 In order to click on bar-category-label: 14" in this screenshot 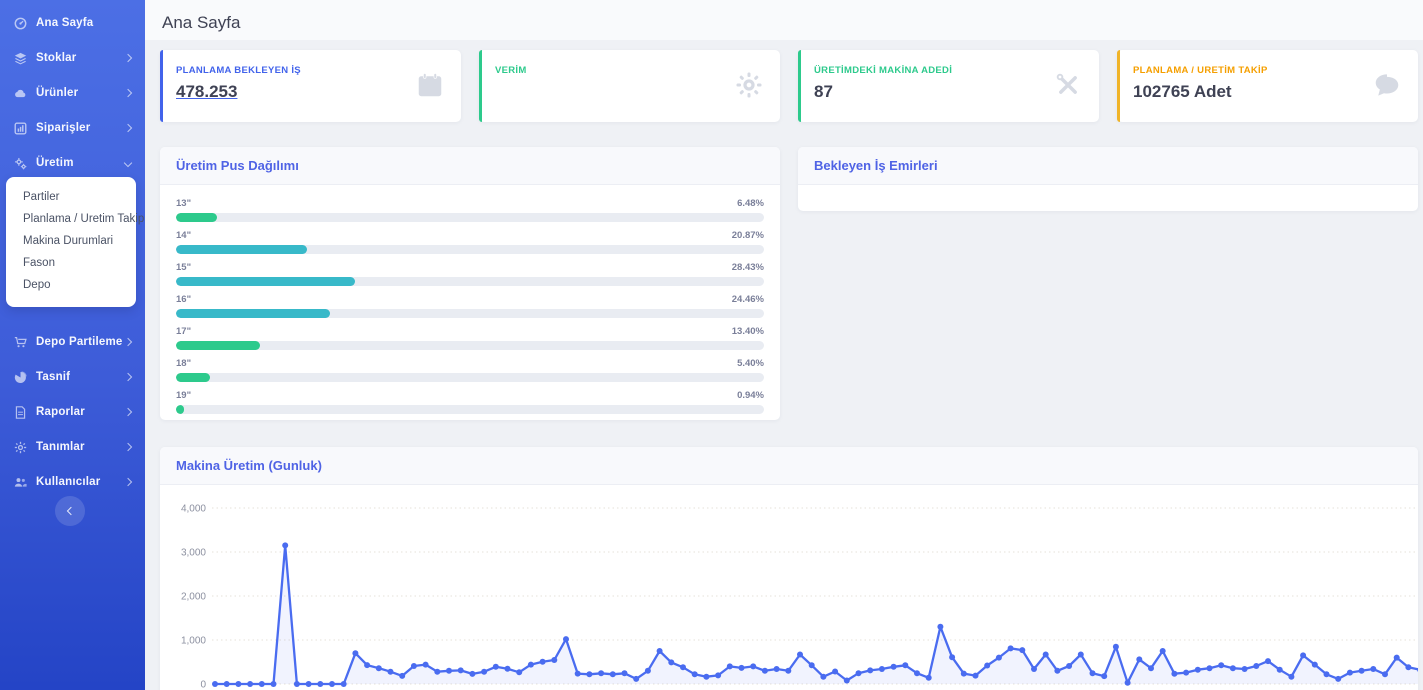, I will do `click(184, 235)`.